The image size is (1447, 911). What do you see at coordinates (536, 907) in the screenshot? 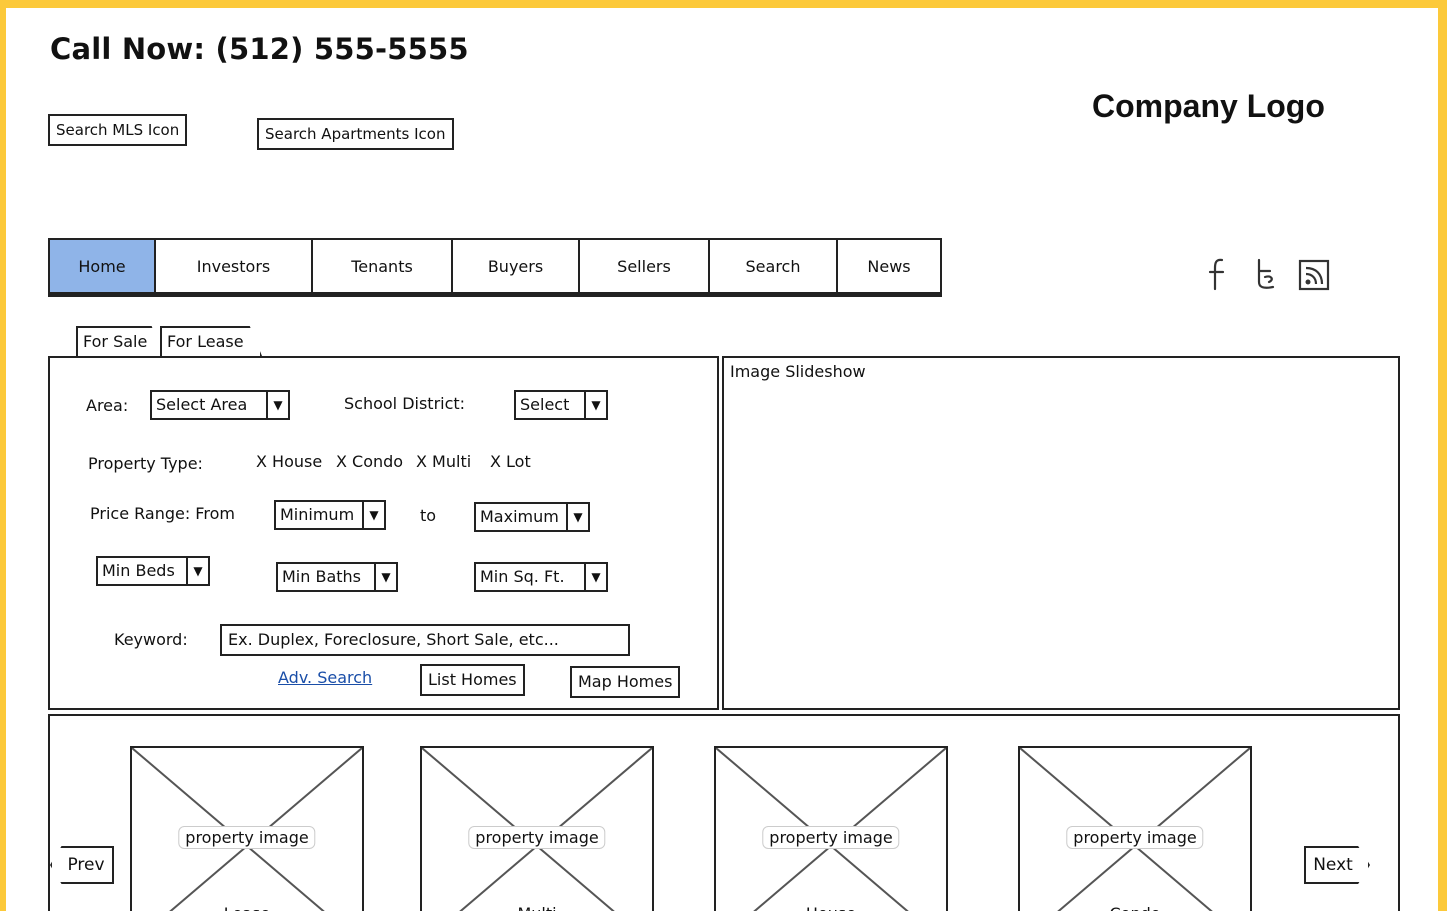
I see `property-type-text: Multi` at bounding box center [536, 907].